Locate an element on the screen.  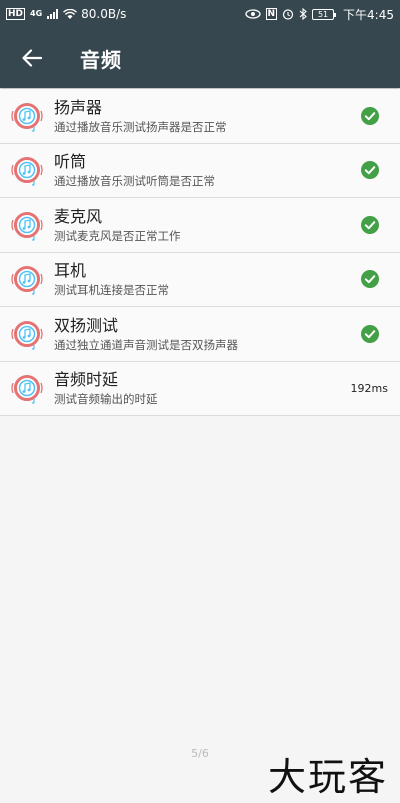
item-title: 麦克风 is located at coordinates (78, 216).